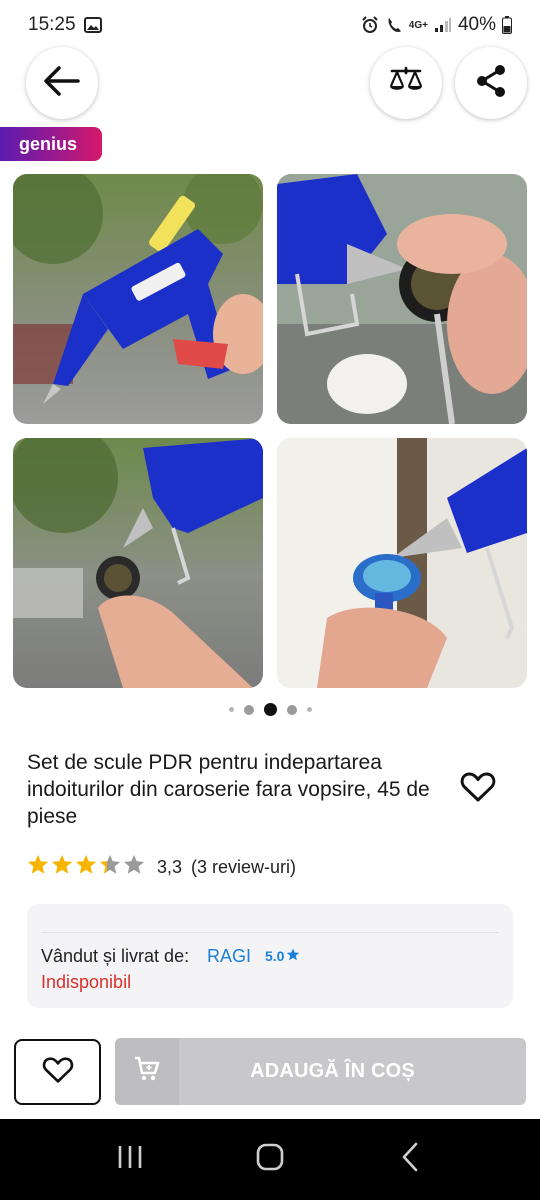 Image resolution: width=540 pixels, height=1200 pixels. What do you see at coordinates (443, 25) in the screenshot?
I see `signal-icon` at bounding box center [443, 25].